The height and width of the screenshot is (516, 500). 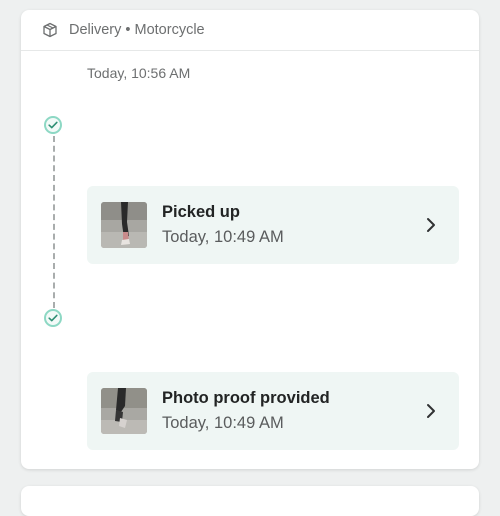 What do you see at coordinates (139, 73) in the screenshot?
I see `latest-timestamp: Today, 10:56 AM` at bounding box center [139, 73].